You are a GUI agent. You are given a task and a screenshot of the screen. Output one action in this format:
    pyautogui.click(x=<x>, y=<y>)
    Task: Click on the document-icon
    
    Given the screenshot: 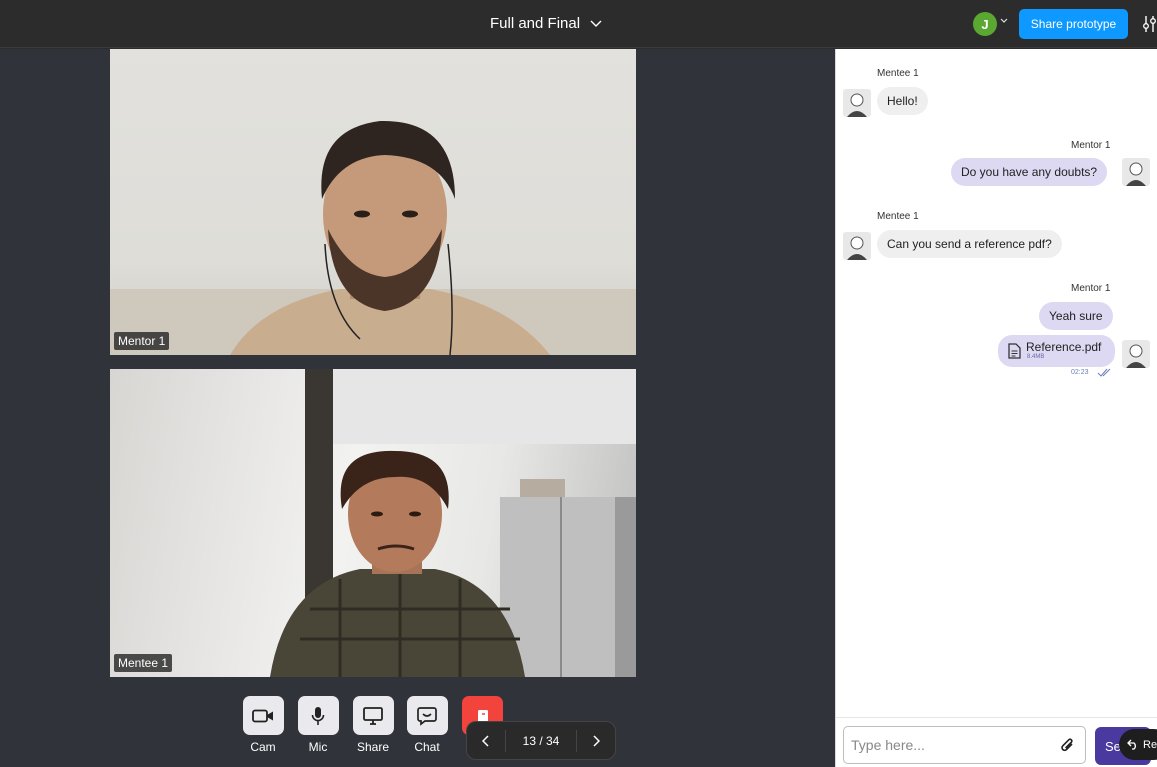 What is the action you would take?
    pyautogui.click(x=1014, y=351)
    